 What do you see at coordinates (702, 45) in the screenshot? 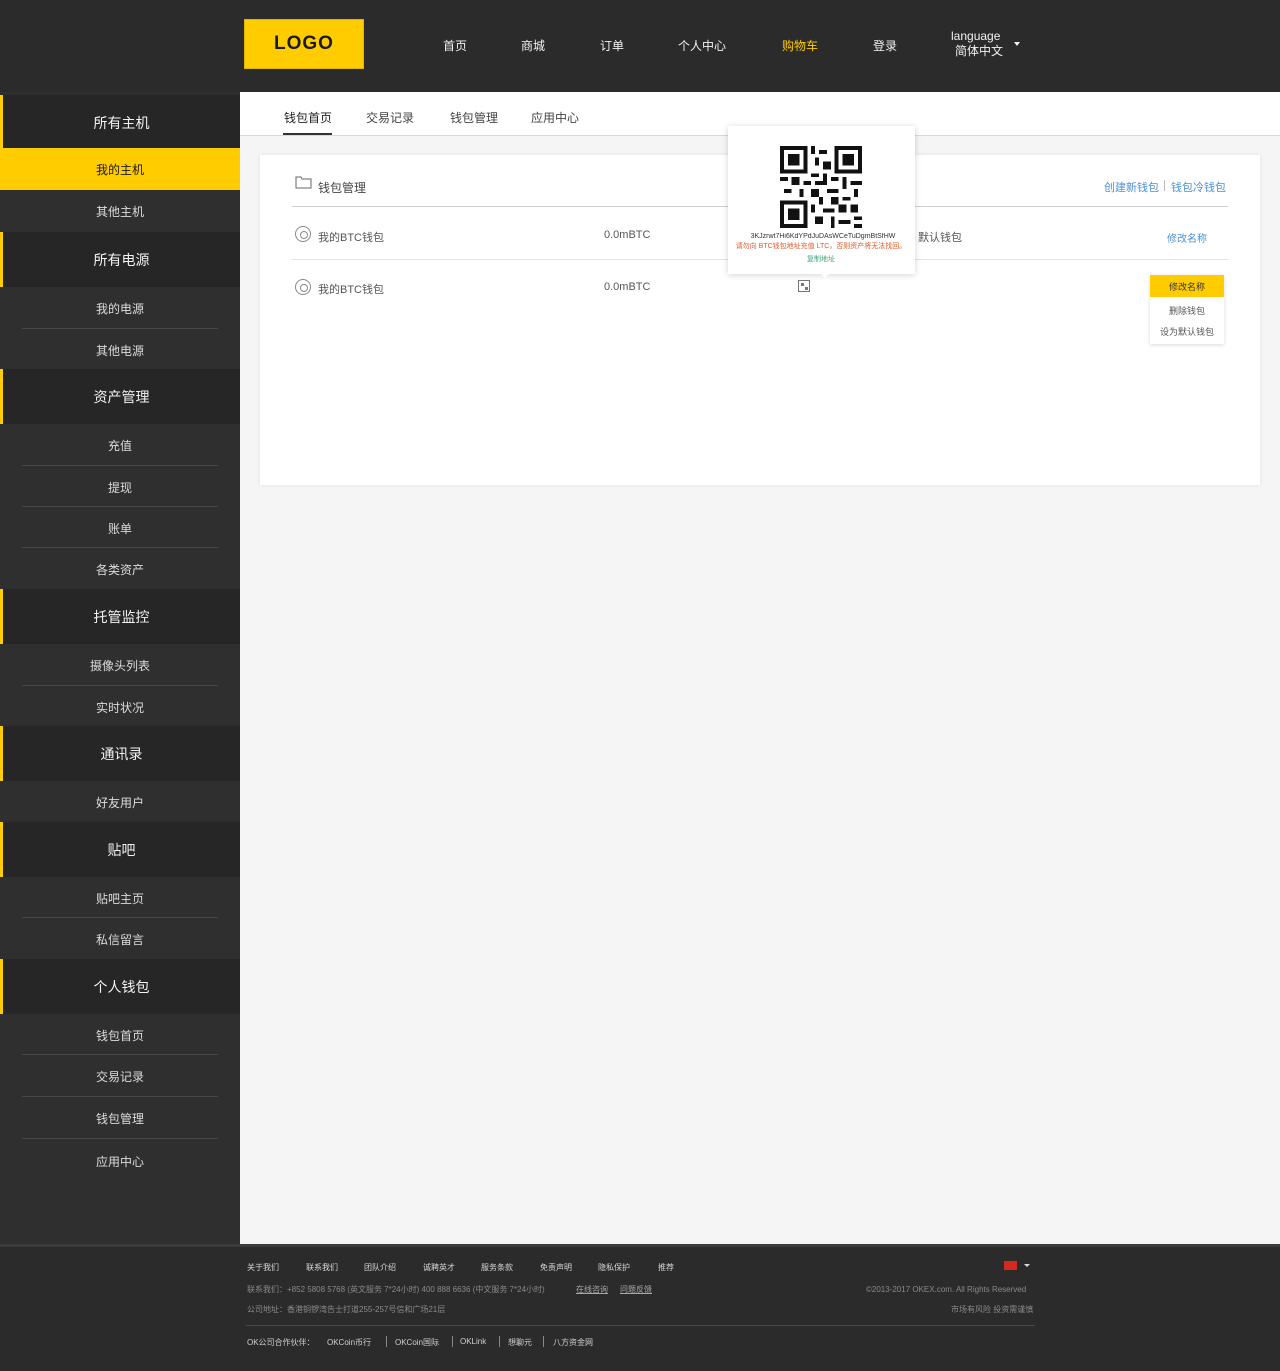
I see `nav-personal-center: 个人中心` at bounding box center [702, 45].